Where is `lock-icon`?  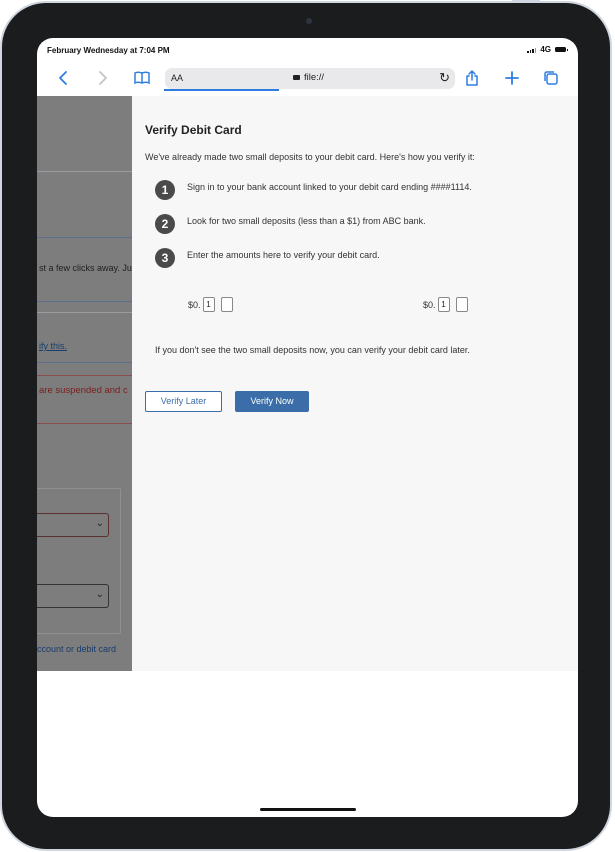
lock-icon is located at coordinates (296, 77).